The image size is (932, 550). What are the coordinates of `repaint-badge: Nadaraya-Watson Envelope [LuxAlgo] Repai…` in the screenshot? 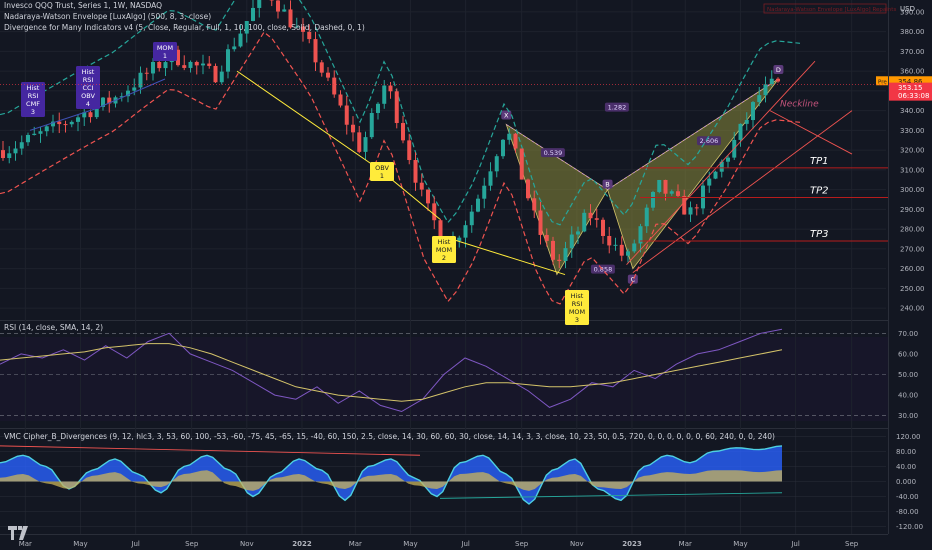 It's located at (831, 10).